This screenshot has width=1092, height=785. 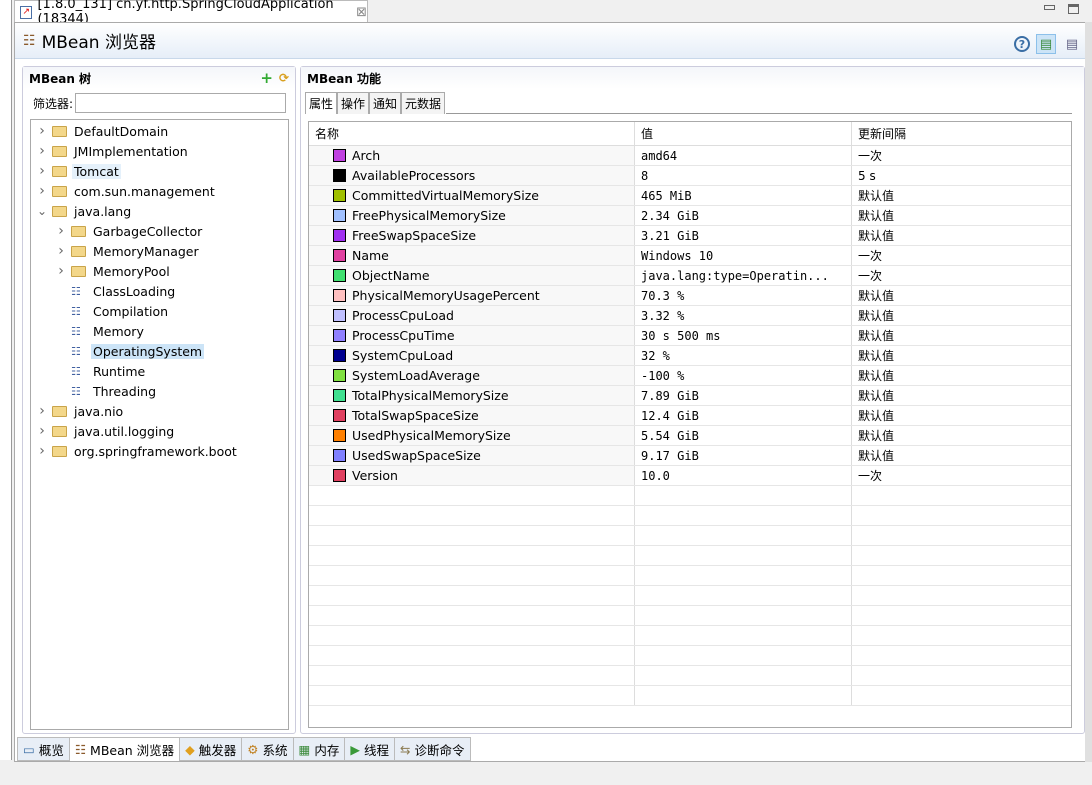 I want to click on help-icon: ?, so click(x=1022, y=44).